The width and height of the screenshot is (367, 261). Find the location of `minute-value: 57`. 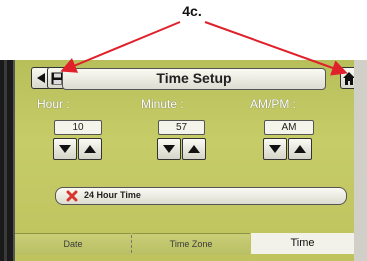

minute-value: 57 is located at coordinates (181, 127).